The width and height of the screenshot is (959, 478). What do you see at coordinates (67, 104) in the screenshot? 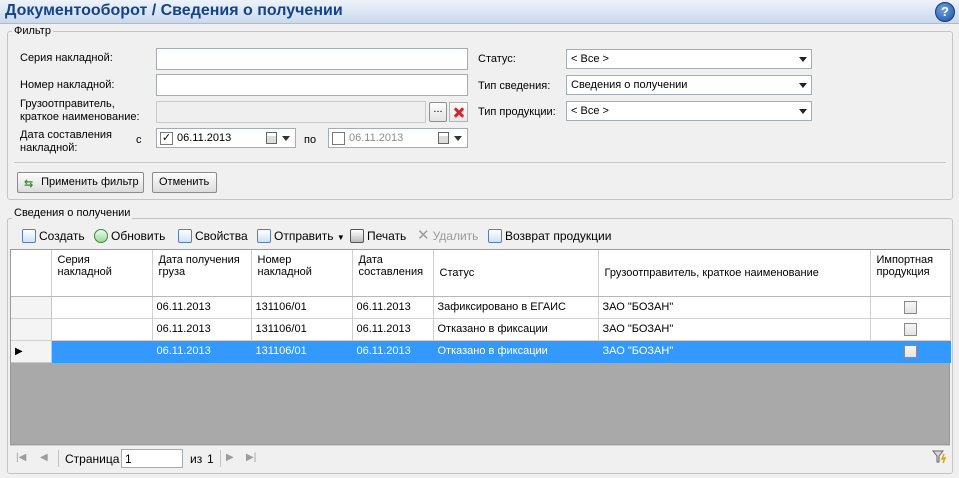
I see `shipper-label-line1: Грузоотправитель,` at bounding box center [67, 104].